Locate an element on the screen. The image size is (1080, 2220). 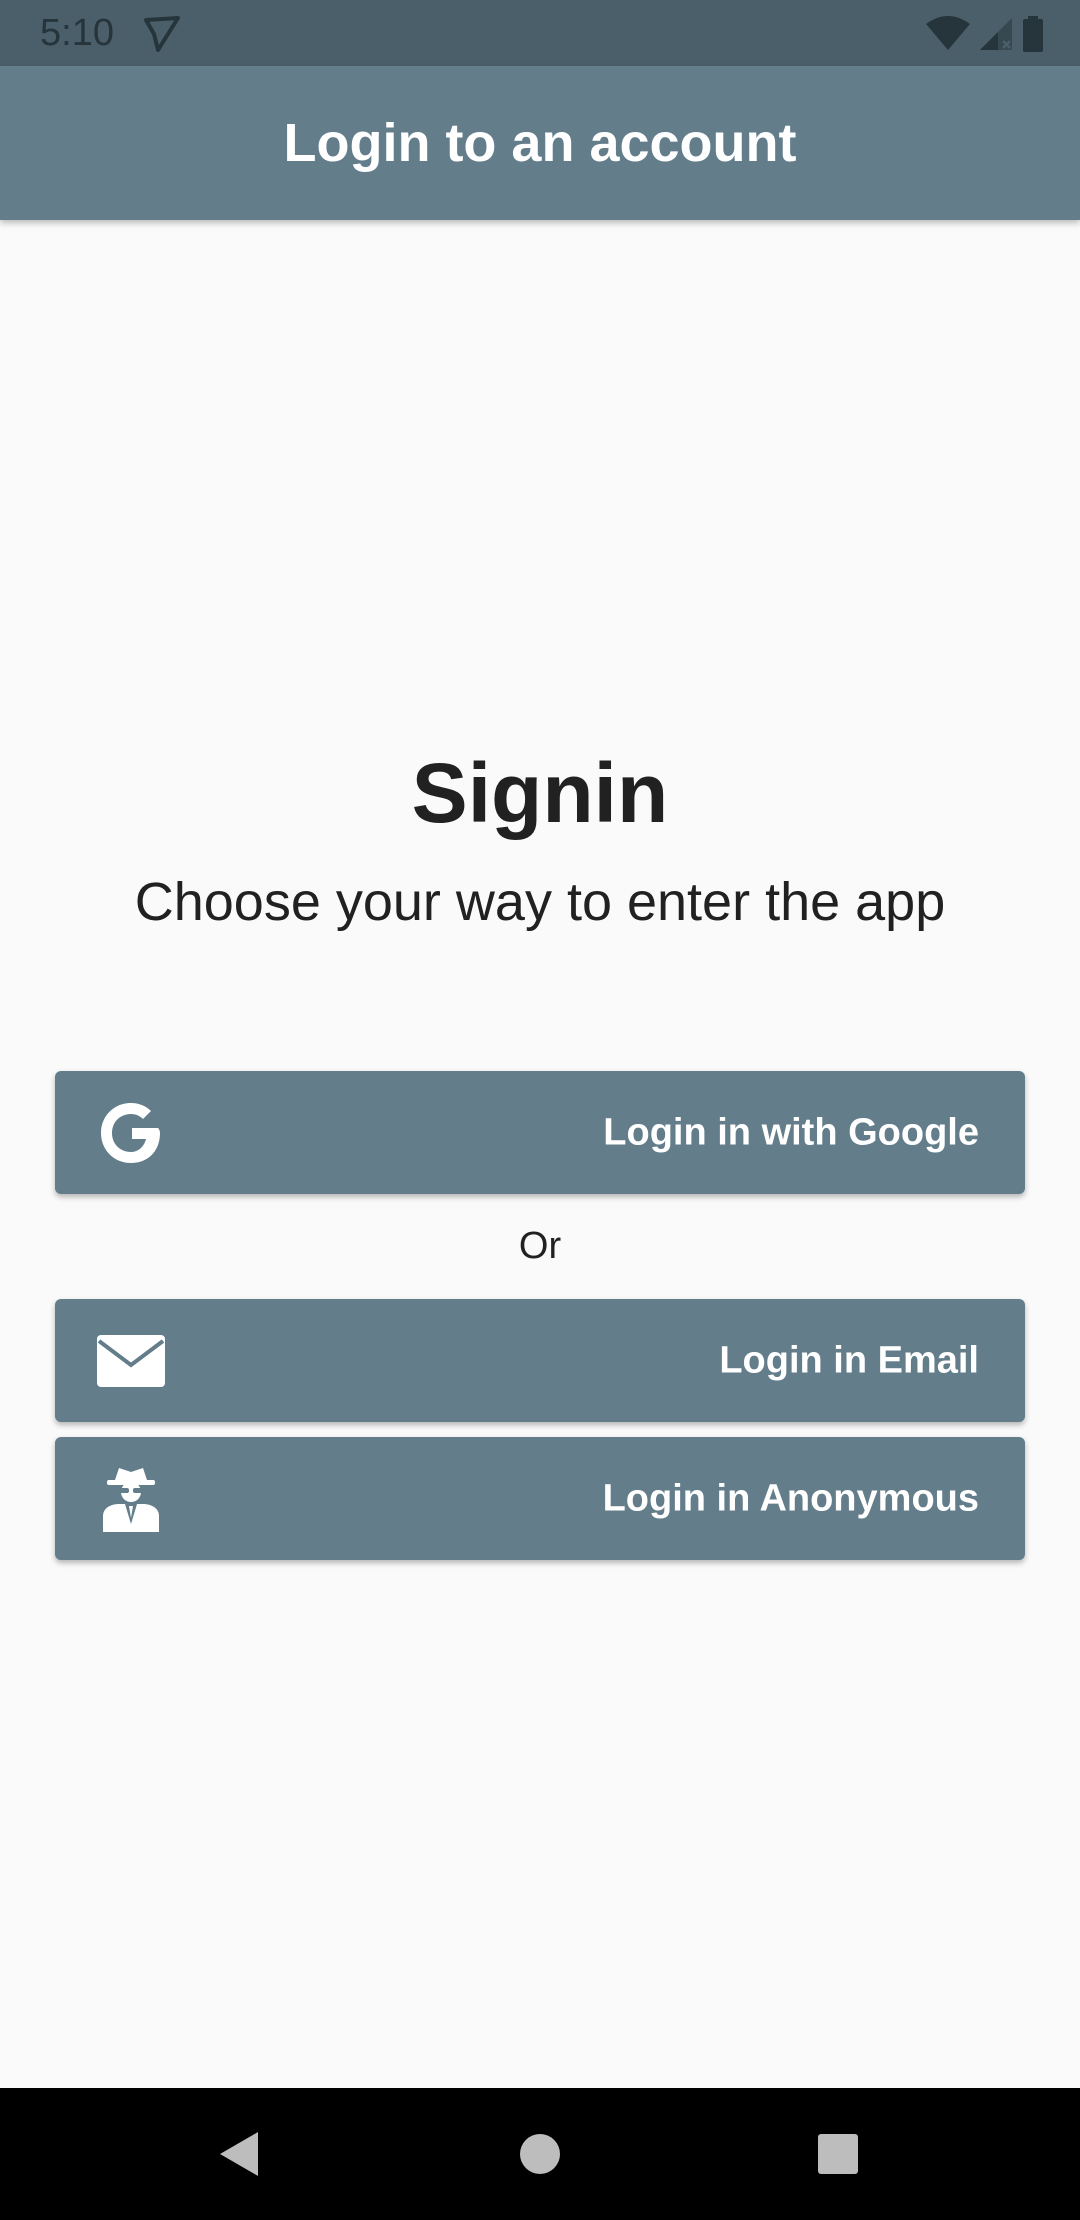
app-bar: Login to an account is located at coordinates (540, 143).